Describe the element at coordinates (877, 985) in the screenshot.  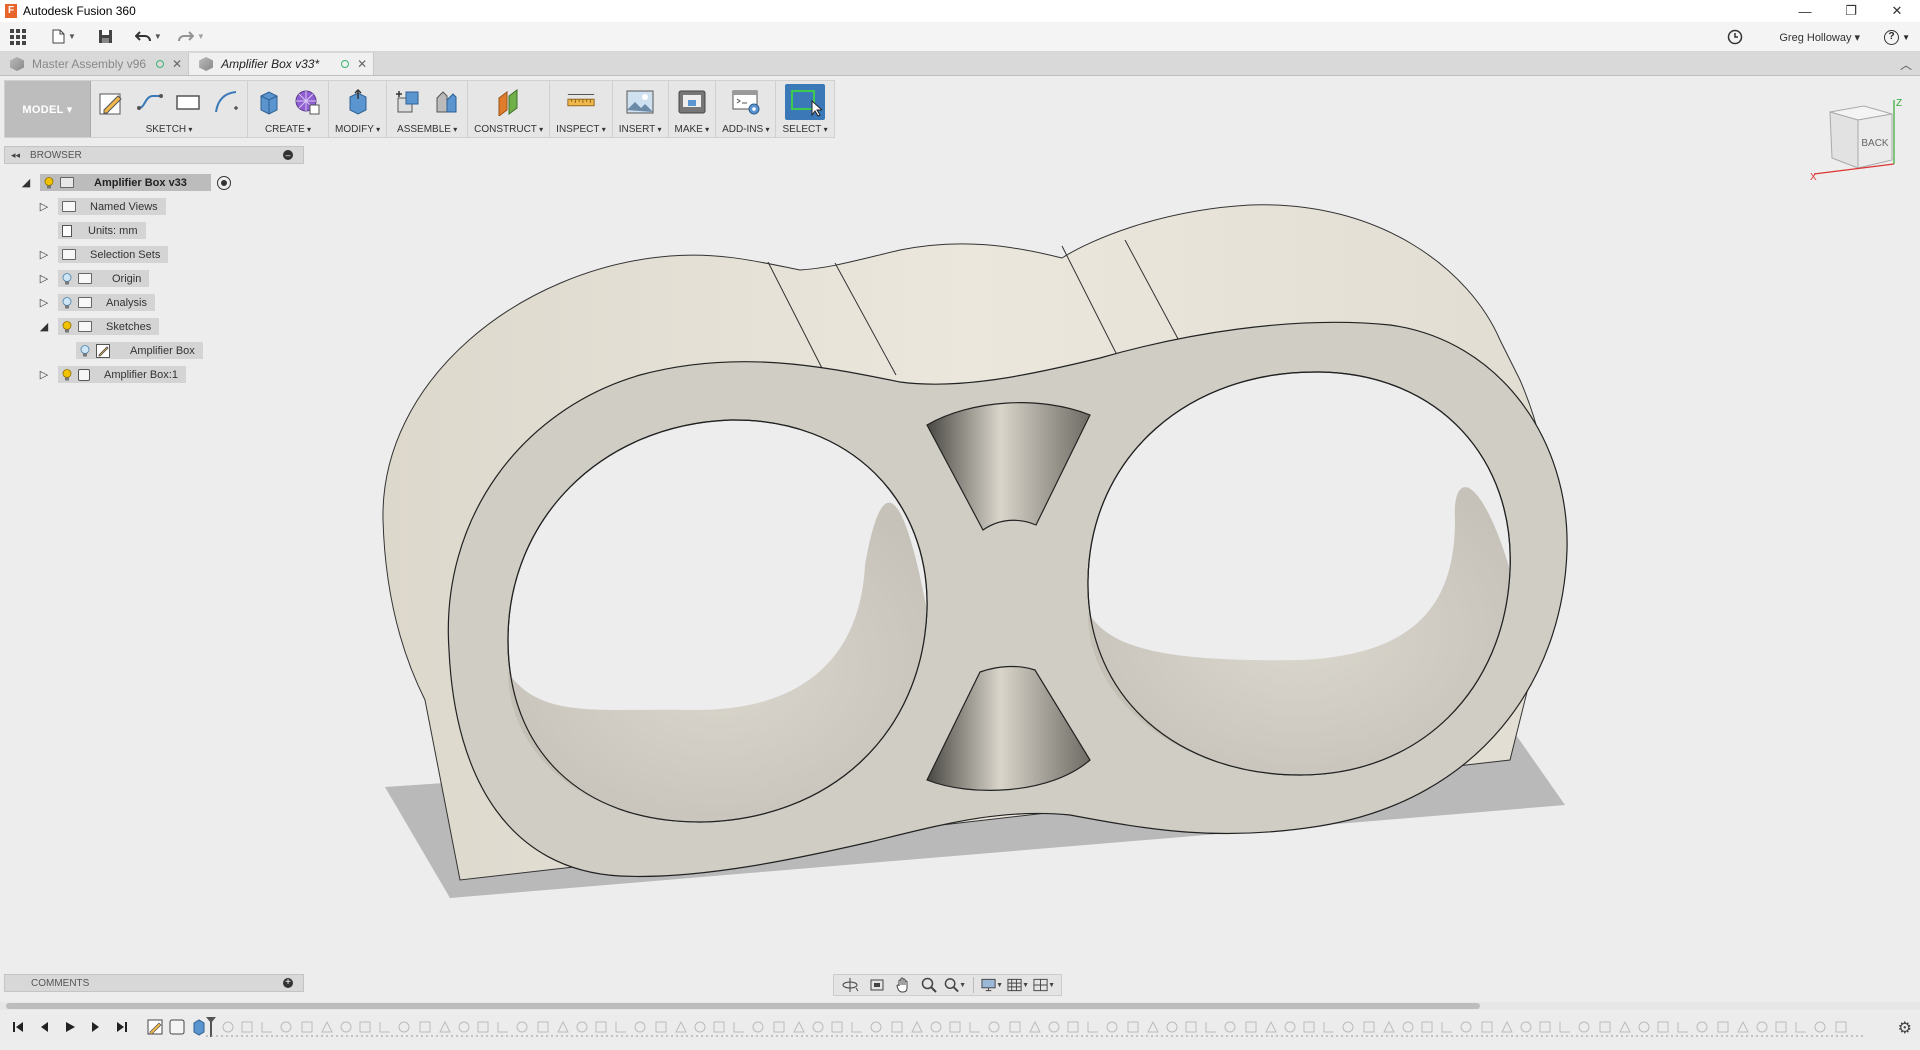
I see `look-at-button` at that location.